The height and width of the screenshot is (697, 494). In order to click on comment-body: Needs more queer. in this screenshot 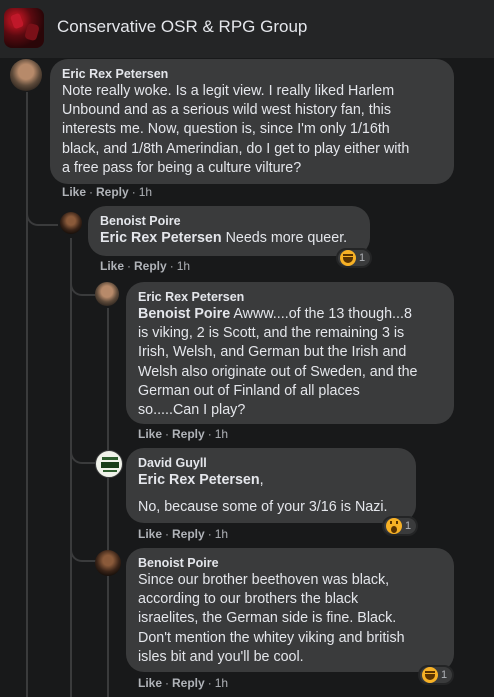, I will do `click(284, 238)`.